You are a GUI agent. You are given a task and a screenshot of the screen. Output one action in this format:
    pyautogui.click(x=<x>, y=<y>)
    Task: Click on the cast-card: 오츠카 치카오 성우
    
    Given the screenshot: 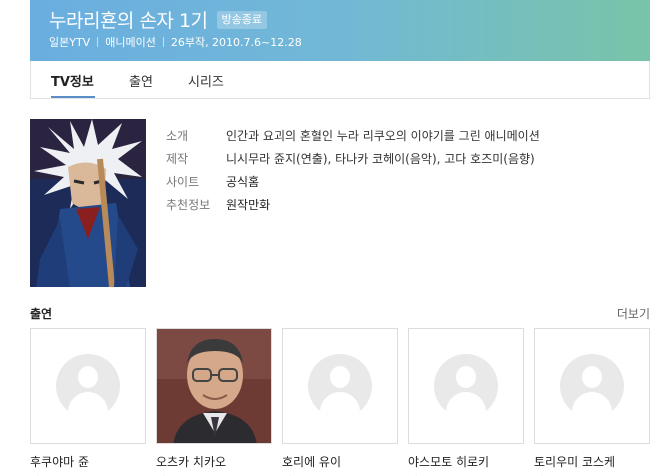 What is the action you would take?
    pyautogui.click(x=214, y=402)
    